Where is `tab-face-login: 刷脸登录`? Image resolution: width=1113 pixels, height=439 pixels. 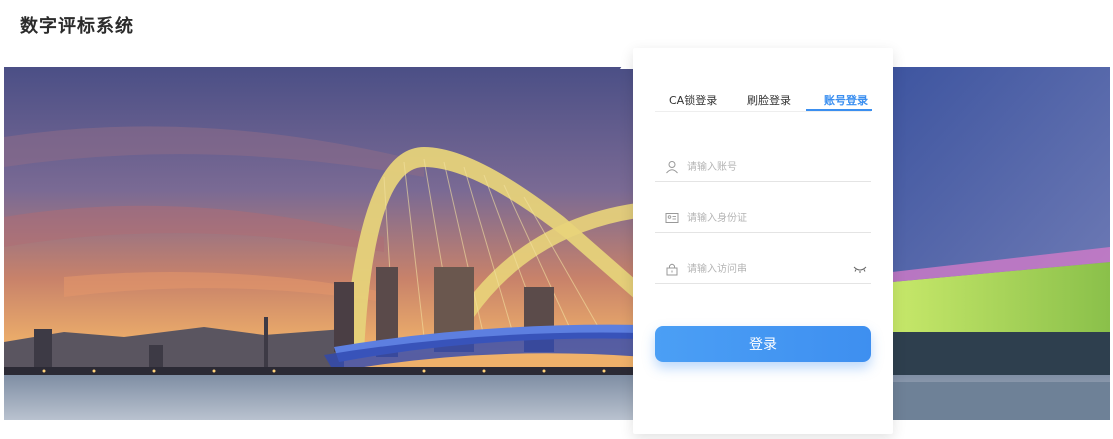
tab-face-login: 刷脸登录 is located at coordinates (769, 100).